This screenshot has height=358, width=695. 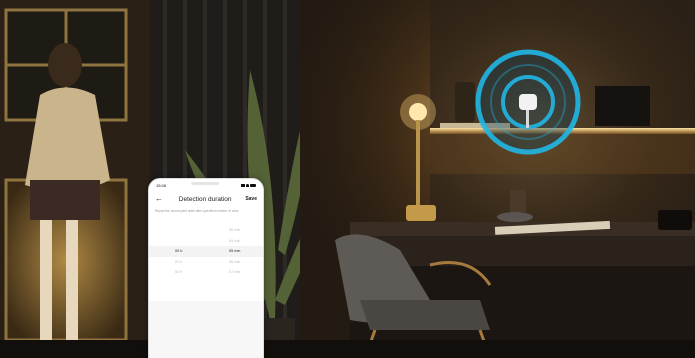 I want to click on app-header: ← Detection duration Save, so click(x=206, y=199).